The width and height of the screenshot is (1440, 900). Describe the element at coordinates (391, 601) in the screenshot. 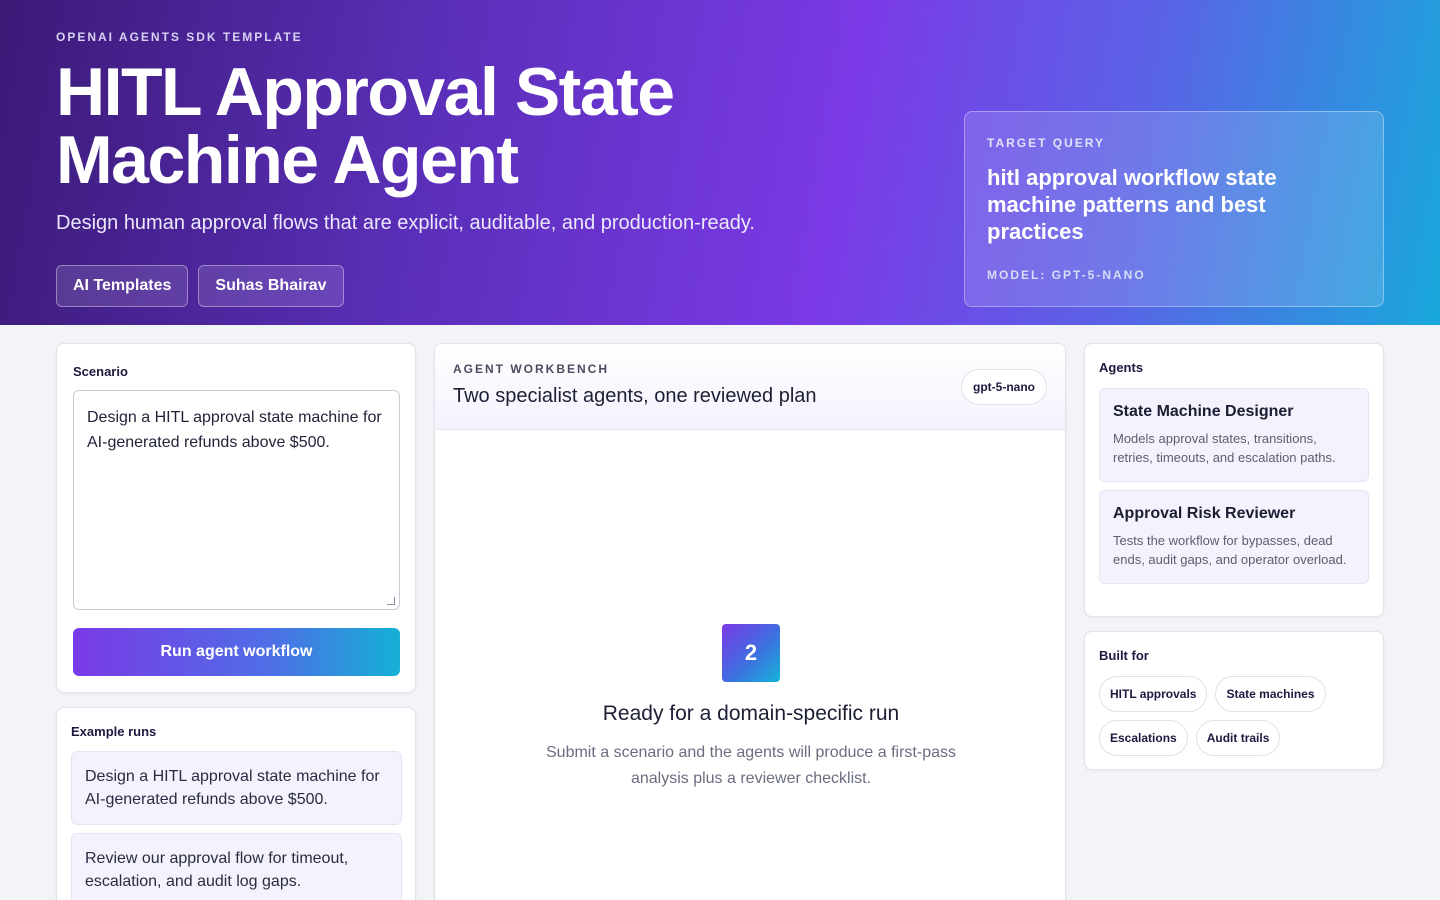

I see `resize-handle-icon` at that location.